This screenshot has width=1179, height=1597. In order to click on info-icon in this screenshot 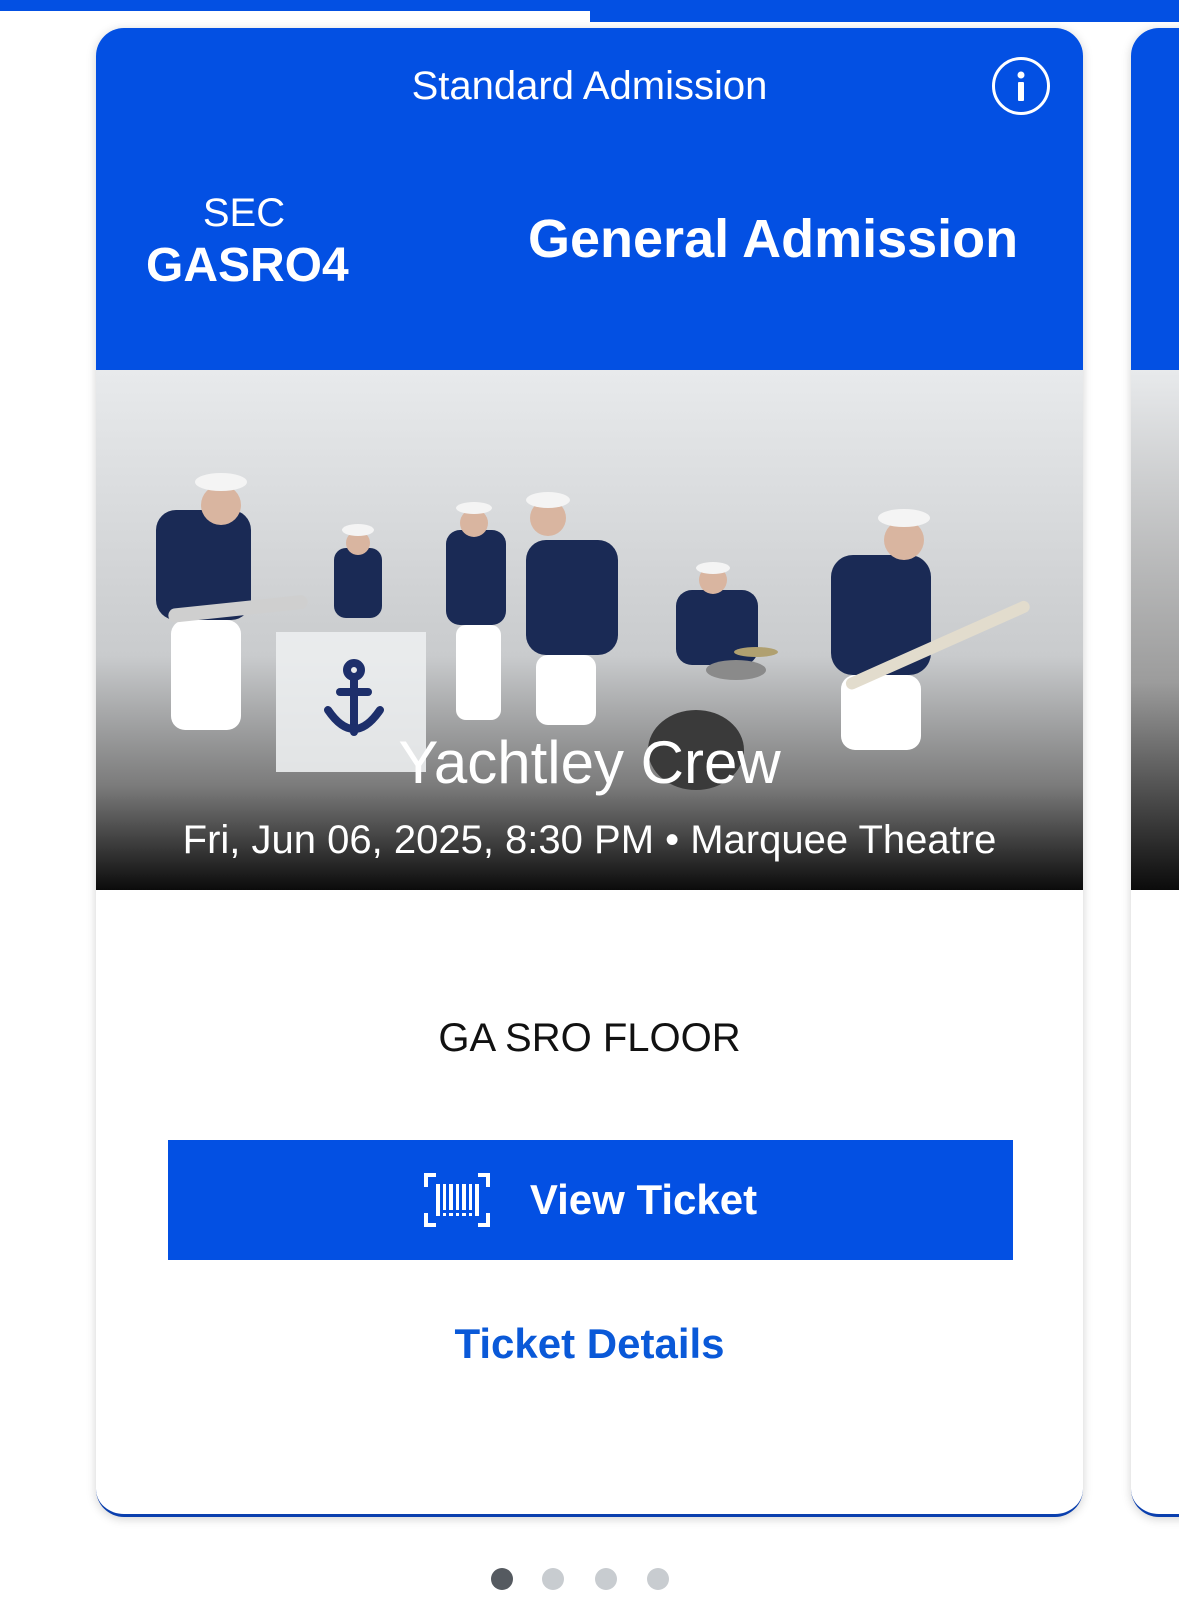, I will do `click(1021, 86)`.